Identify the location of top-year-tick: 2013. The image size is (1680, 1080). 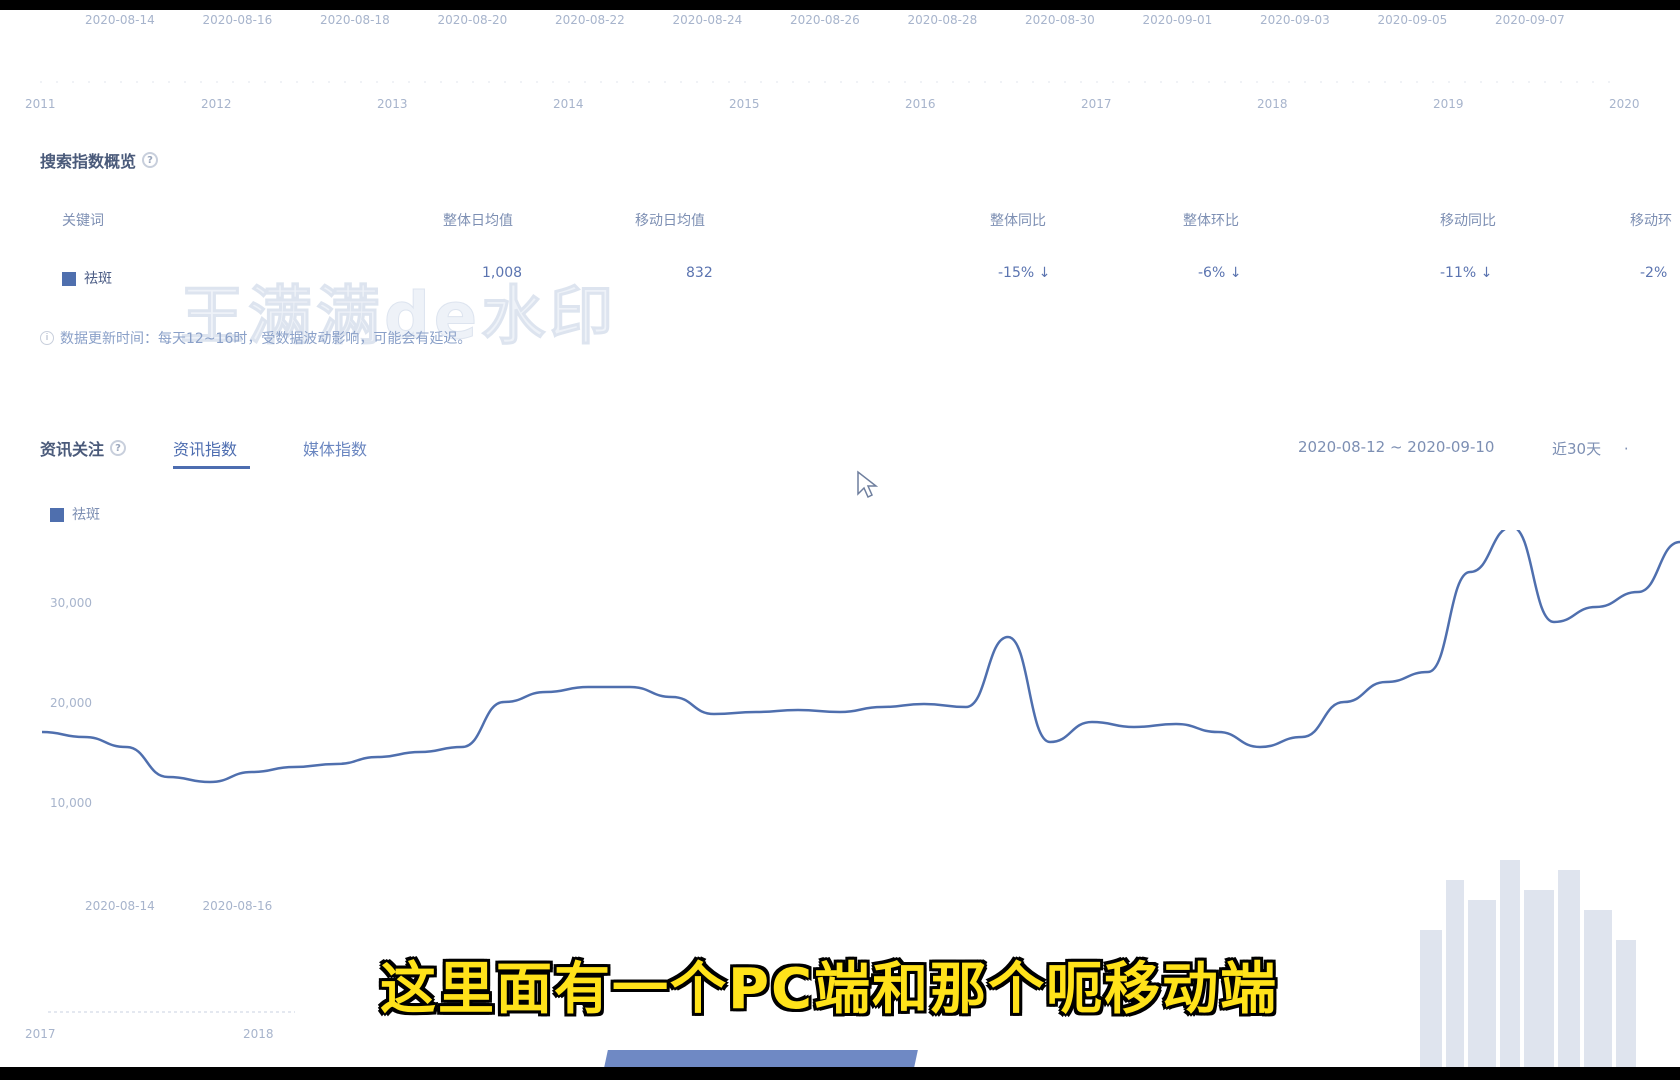
(392, 104).